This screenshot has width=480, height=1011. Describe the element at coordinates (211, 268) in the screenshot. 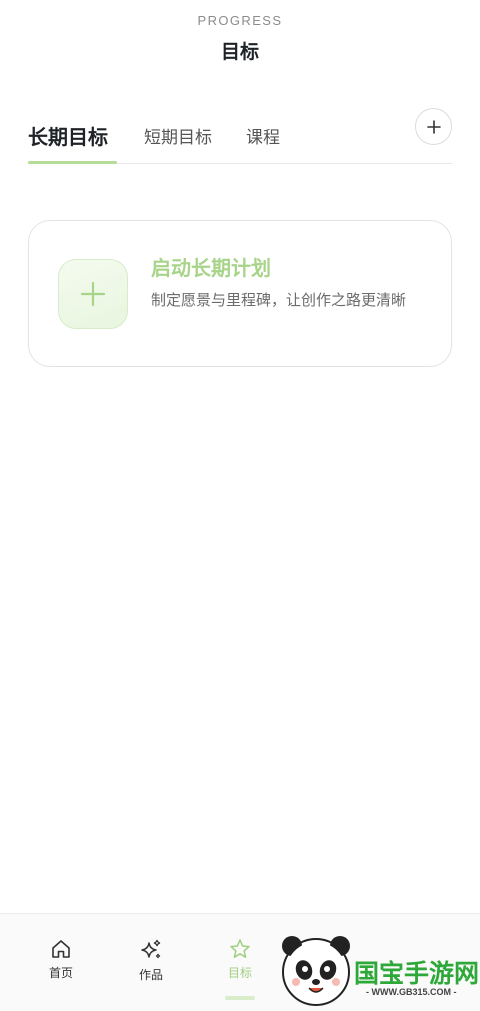

I see `start-plan-title: 启动长期计划` at that location.